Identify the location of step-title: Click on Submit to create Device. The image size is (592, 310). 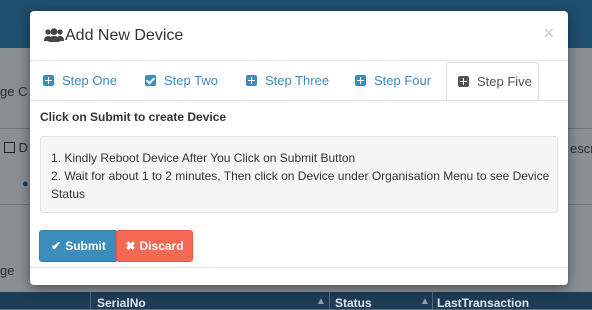
(133, 117).